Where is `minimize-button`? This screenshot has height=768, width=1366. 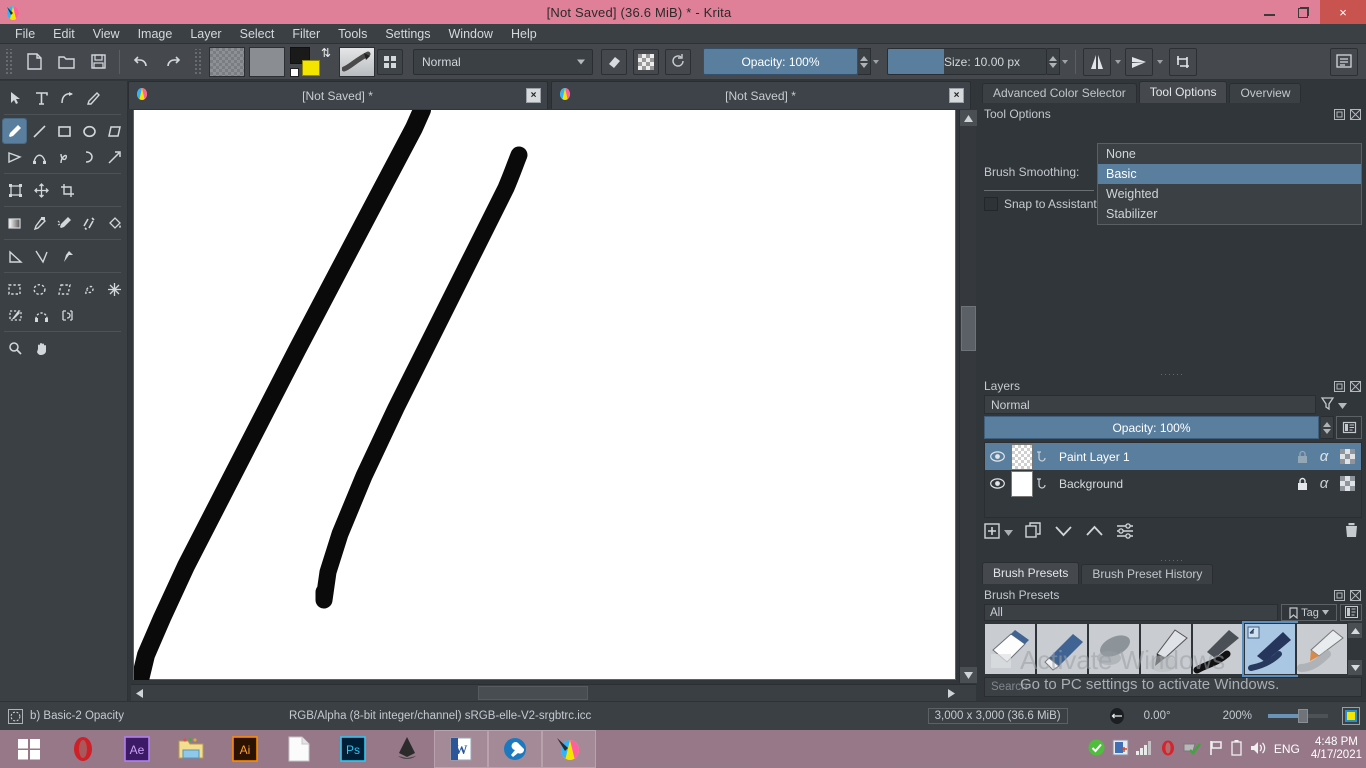 minimize-button is located at coordinates (1269, 12).